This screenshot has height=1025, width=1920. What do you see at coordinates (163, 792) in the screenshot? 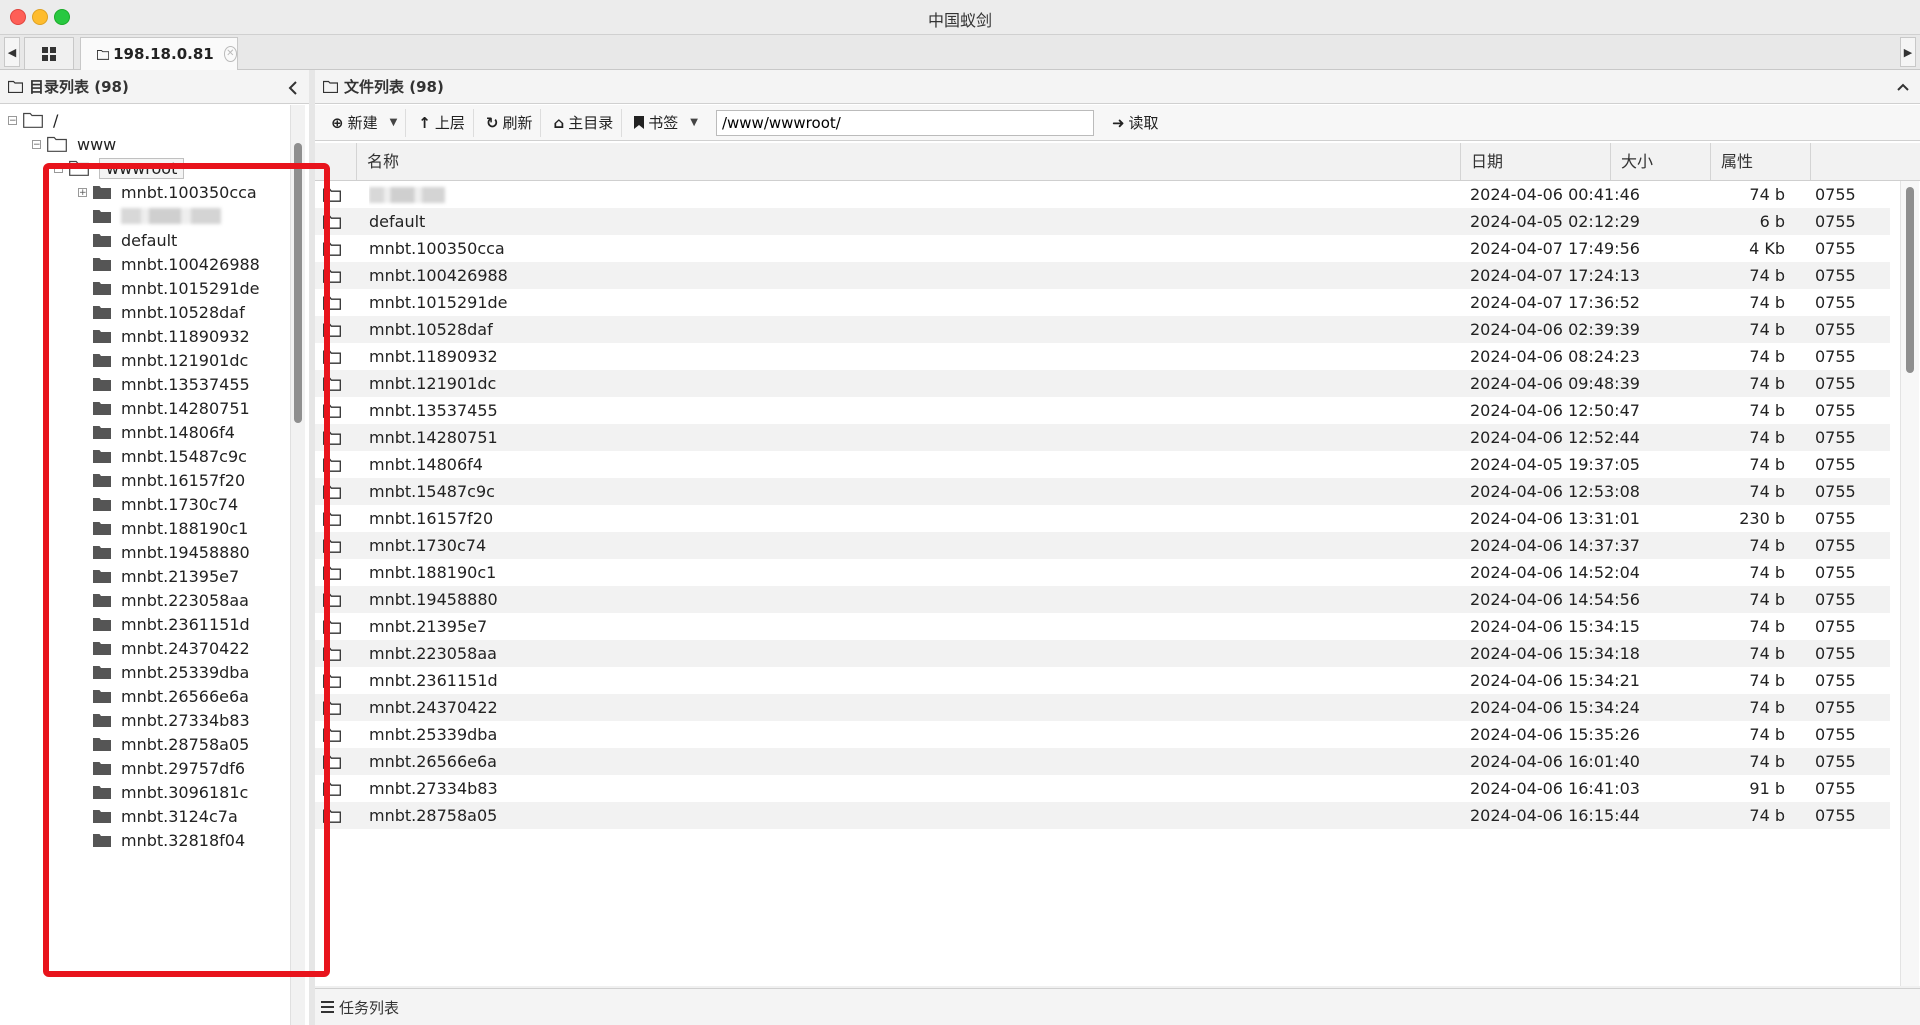
I see `tree-node: mnbt.3096181c` at bounding box center [163, 792].